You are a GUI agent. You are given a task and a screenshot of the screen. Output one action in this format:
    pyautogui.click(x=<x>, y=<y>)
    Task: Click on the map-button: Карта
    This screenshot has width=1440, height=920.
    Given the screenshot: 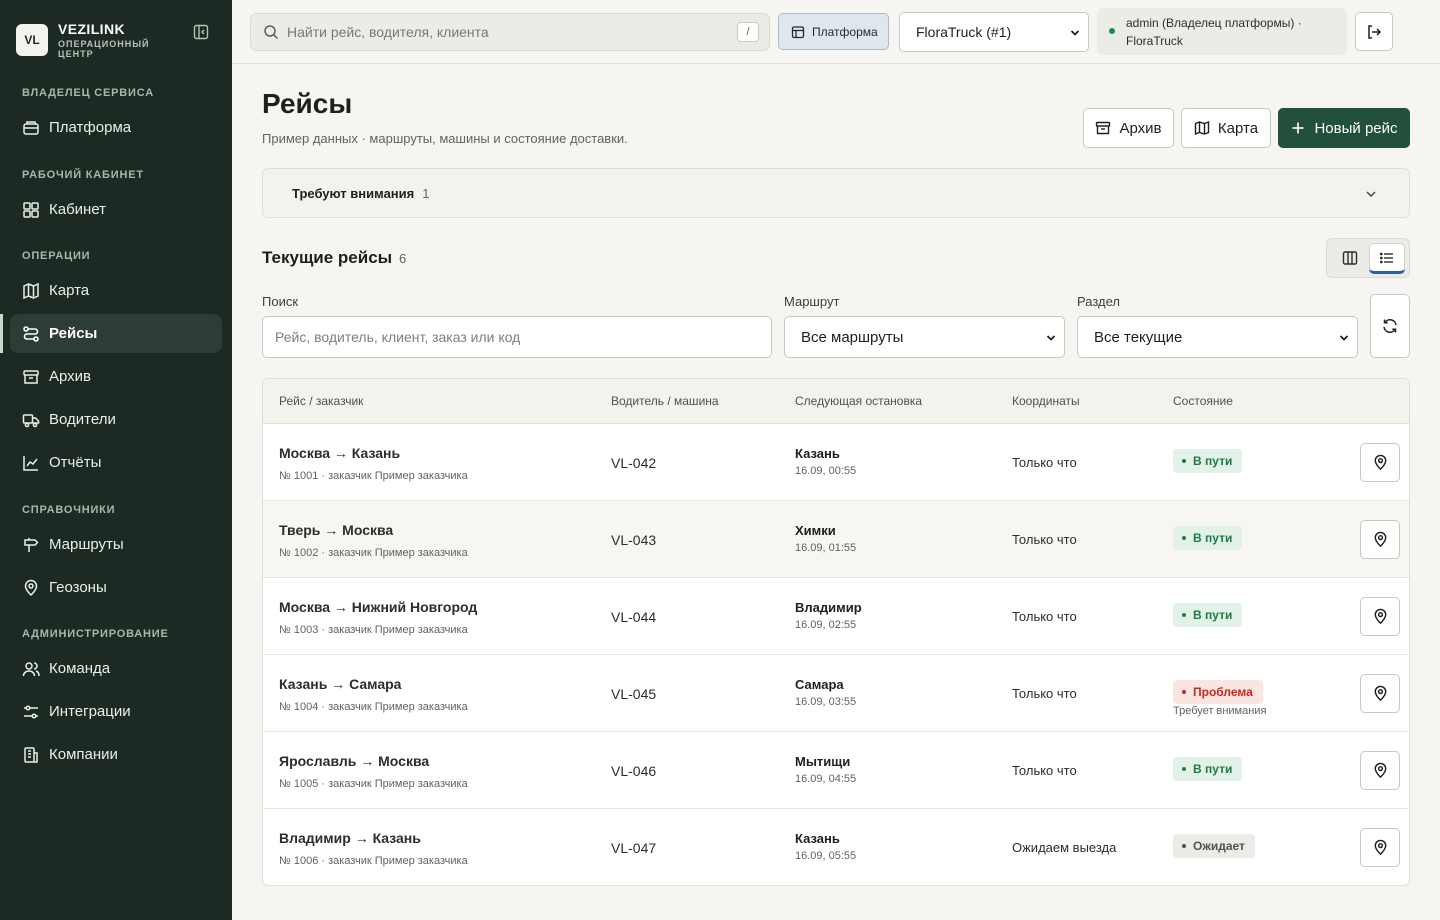 What is the action you would take?
    pyautogui.click(x=1226, y=128)
    